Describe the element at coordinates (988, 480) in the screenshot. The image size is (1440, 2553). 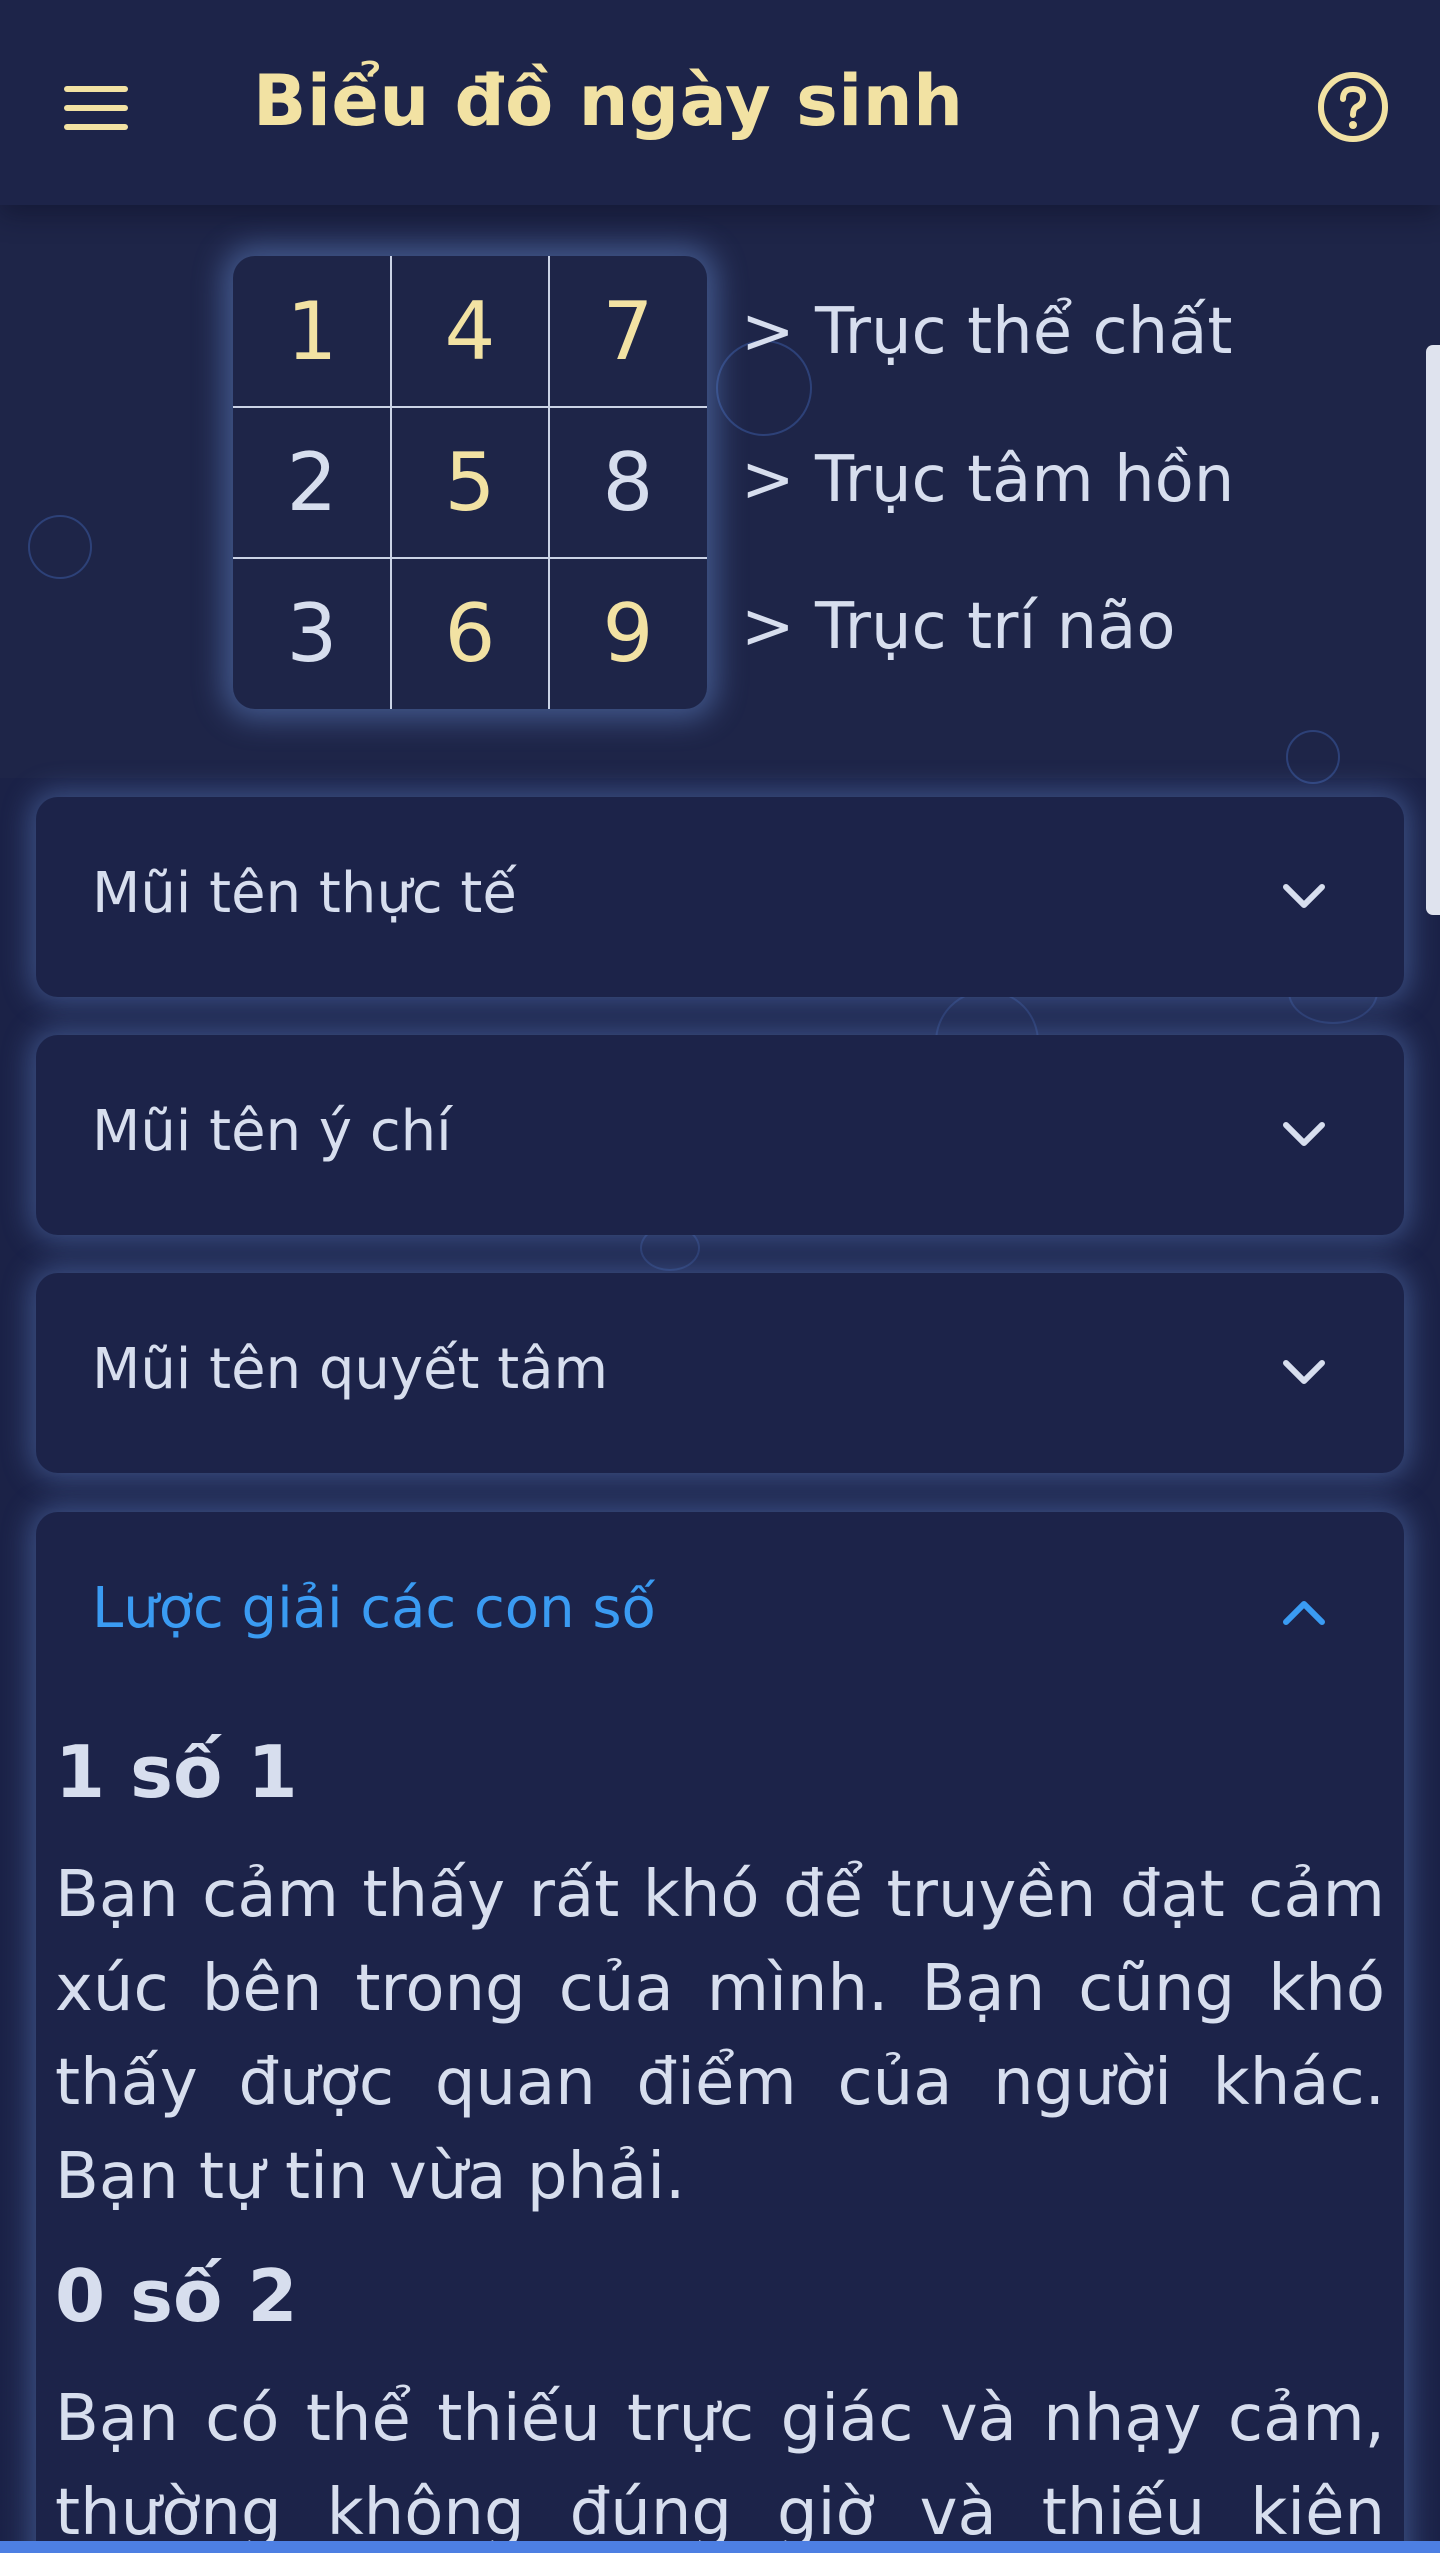
I see `axis-label-soul: > Trục tâm hồn` at that location.